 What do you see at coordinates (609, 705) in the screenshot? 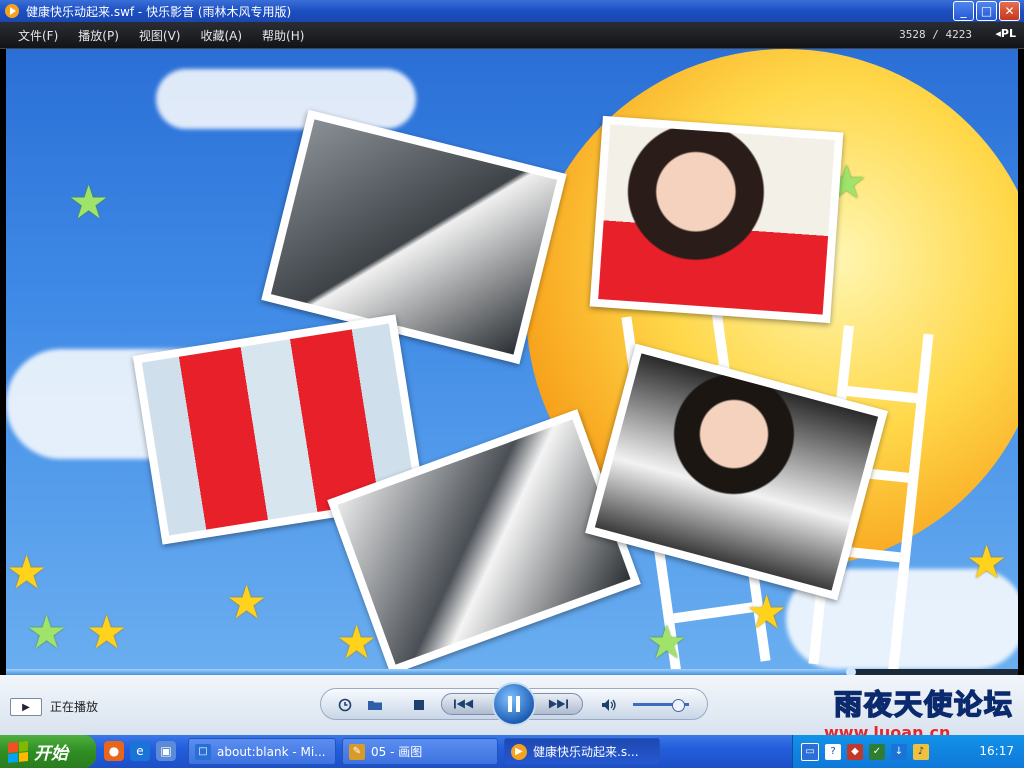
I see `volume-icon` at bounding box center [609, 705].